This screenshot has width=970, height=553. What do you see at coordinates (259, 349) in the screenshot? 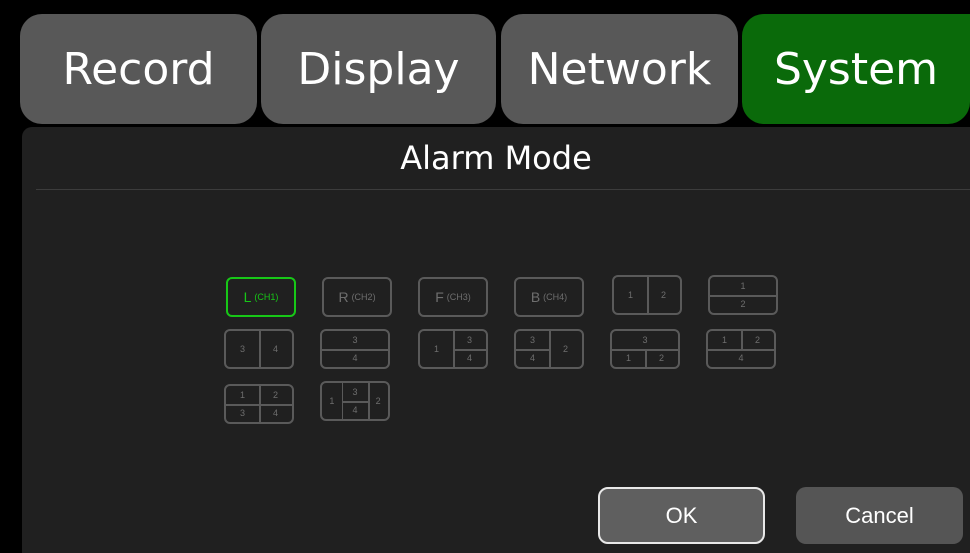
I see `layout-split-3-4: 3 4` at bounding box center [259, 349].